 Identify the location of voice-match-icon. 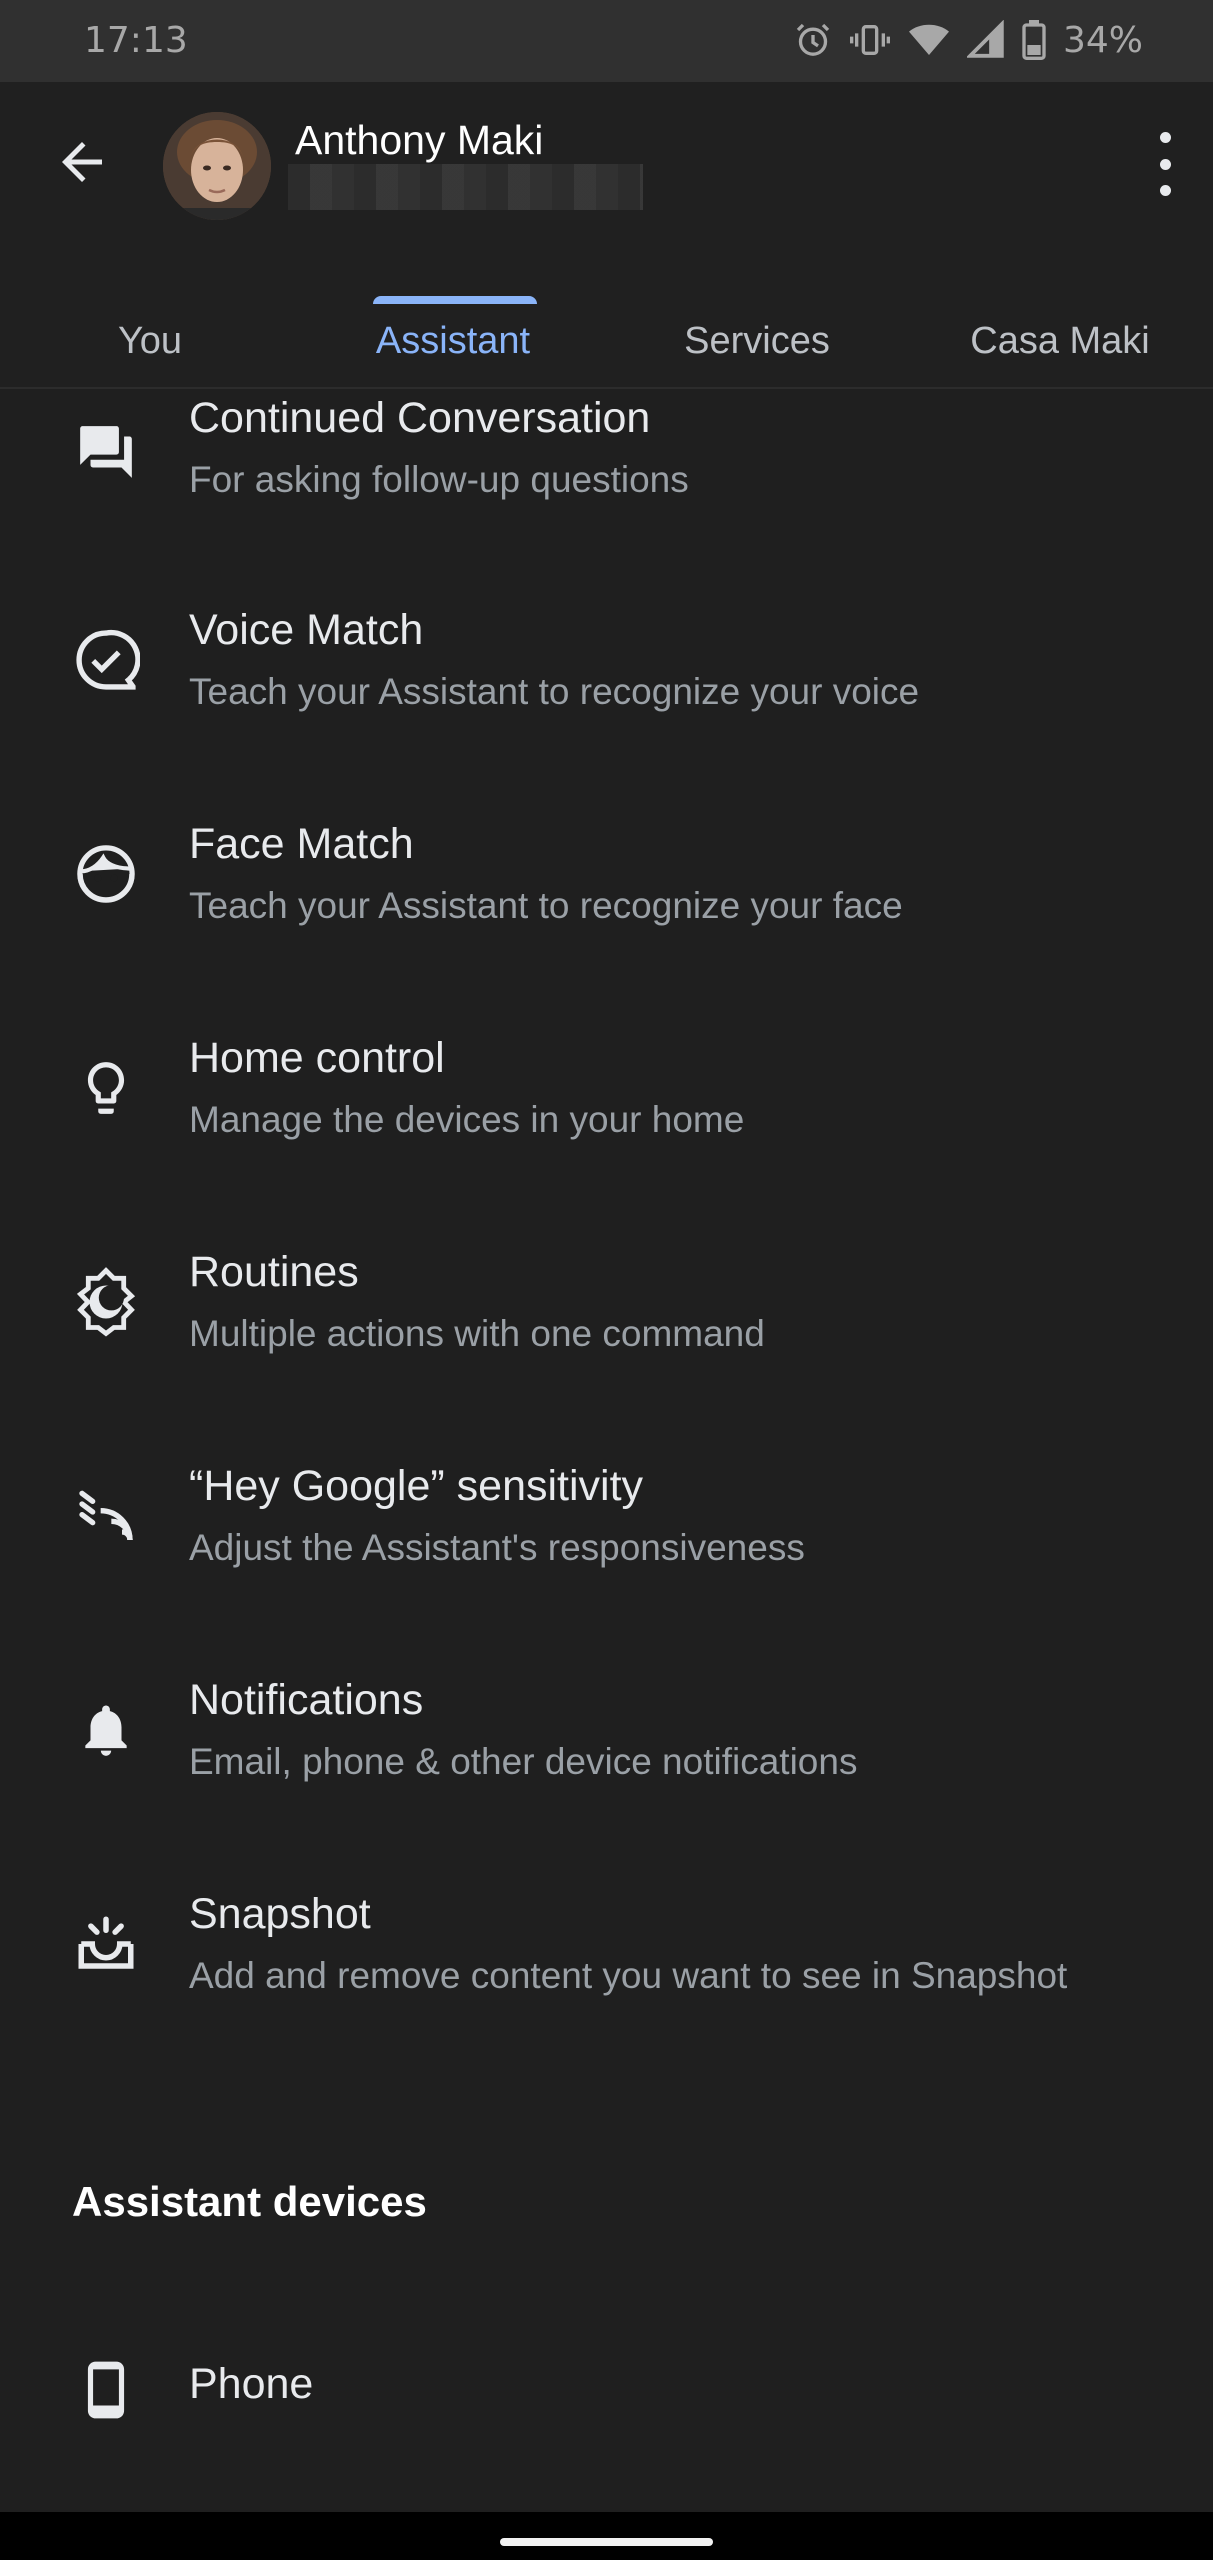
(106, 660).